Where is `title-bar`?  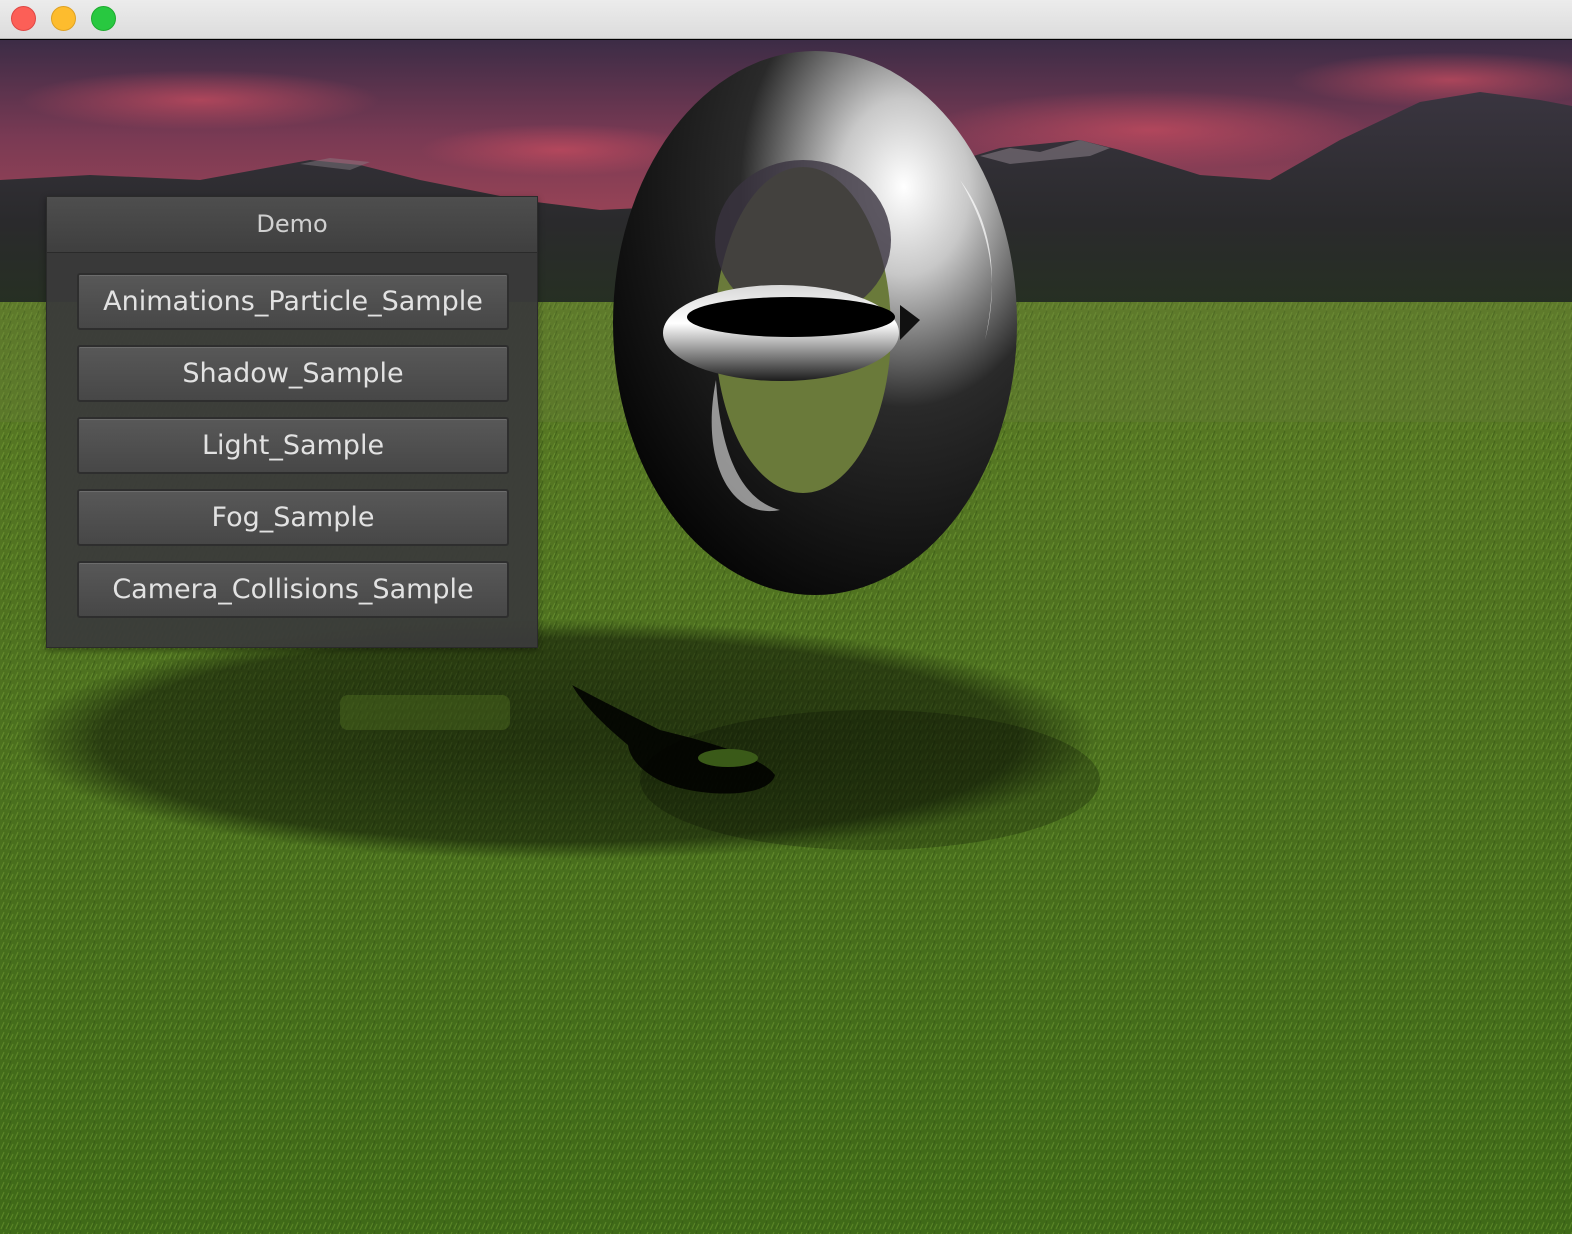 title-bar is located at coordinates (786, 19).